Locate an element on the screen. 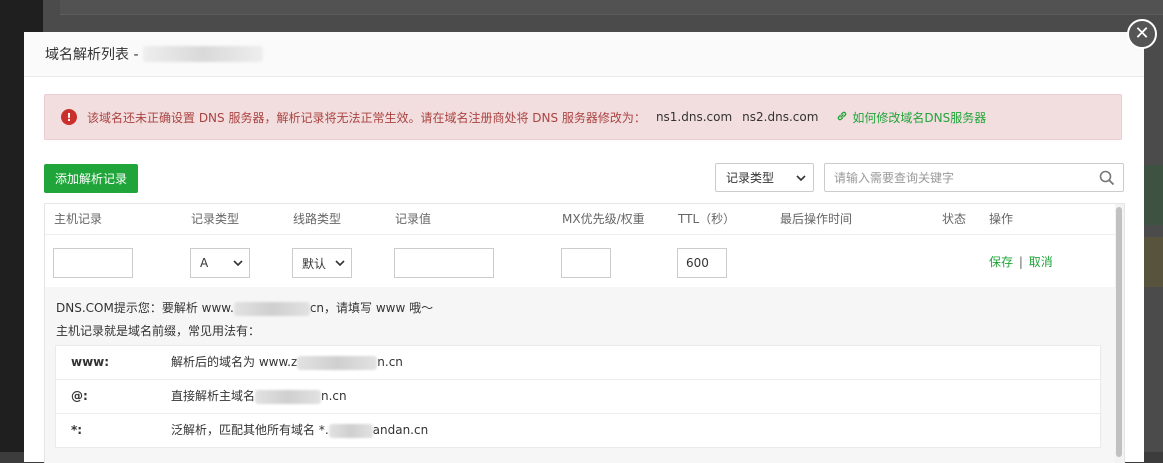 The image size is (1163, 463). example-row: www: 解析后的域名为 www.z n.cn is located at coordinates (578, 363).